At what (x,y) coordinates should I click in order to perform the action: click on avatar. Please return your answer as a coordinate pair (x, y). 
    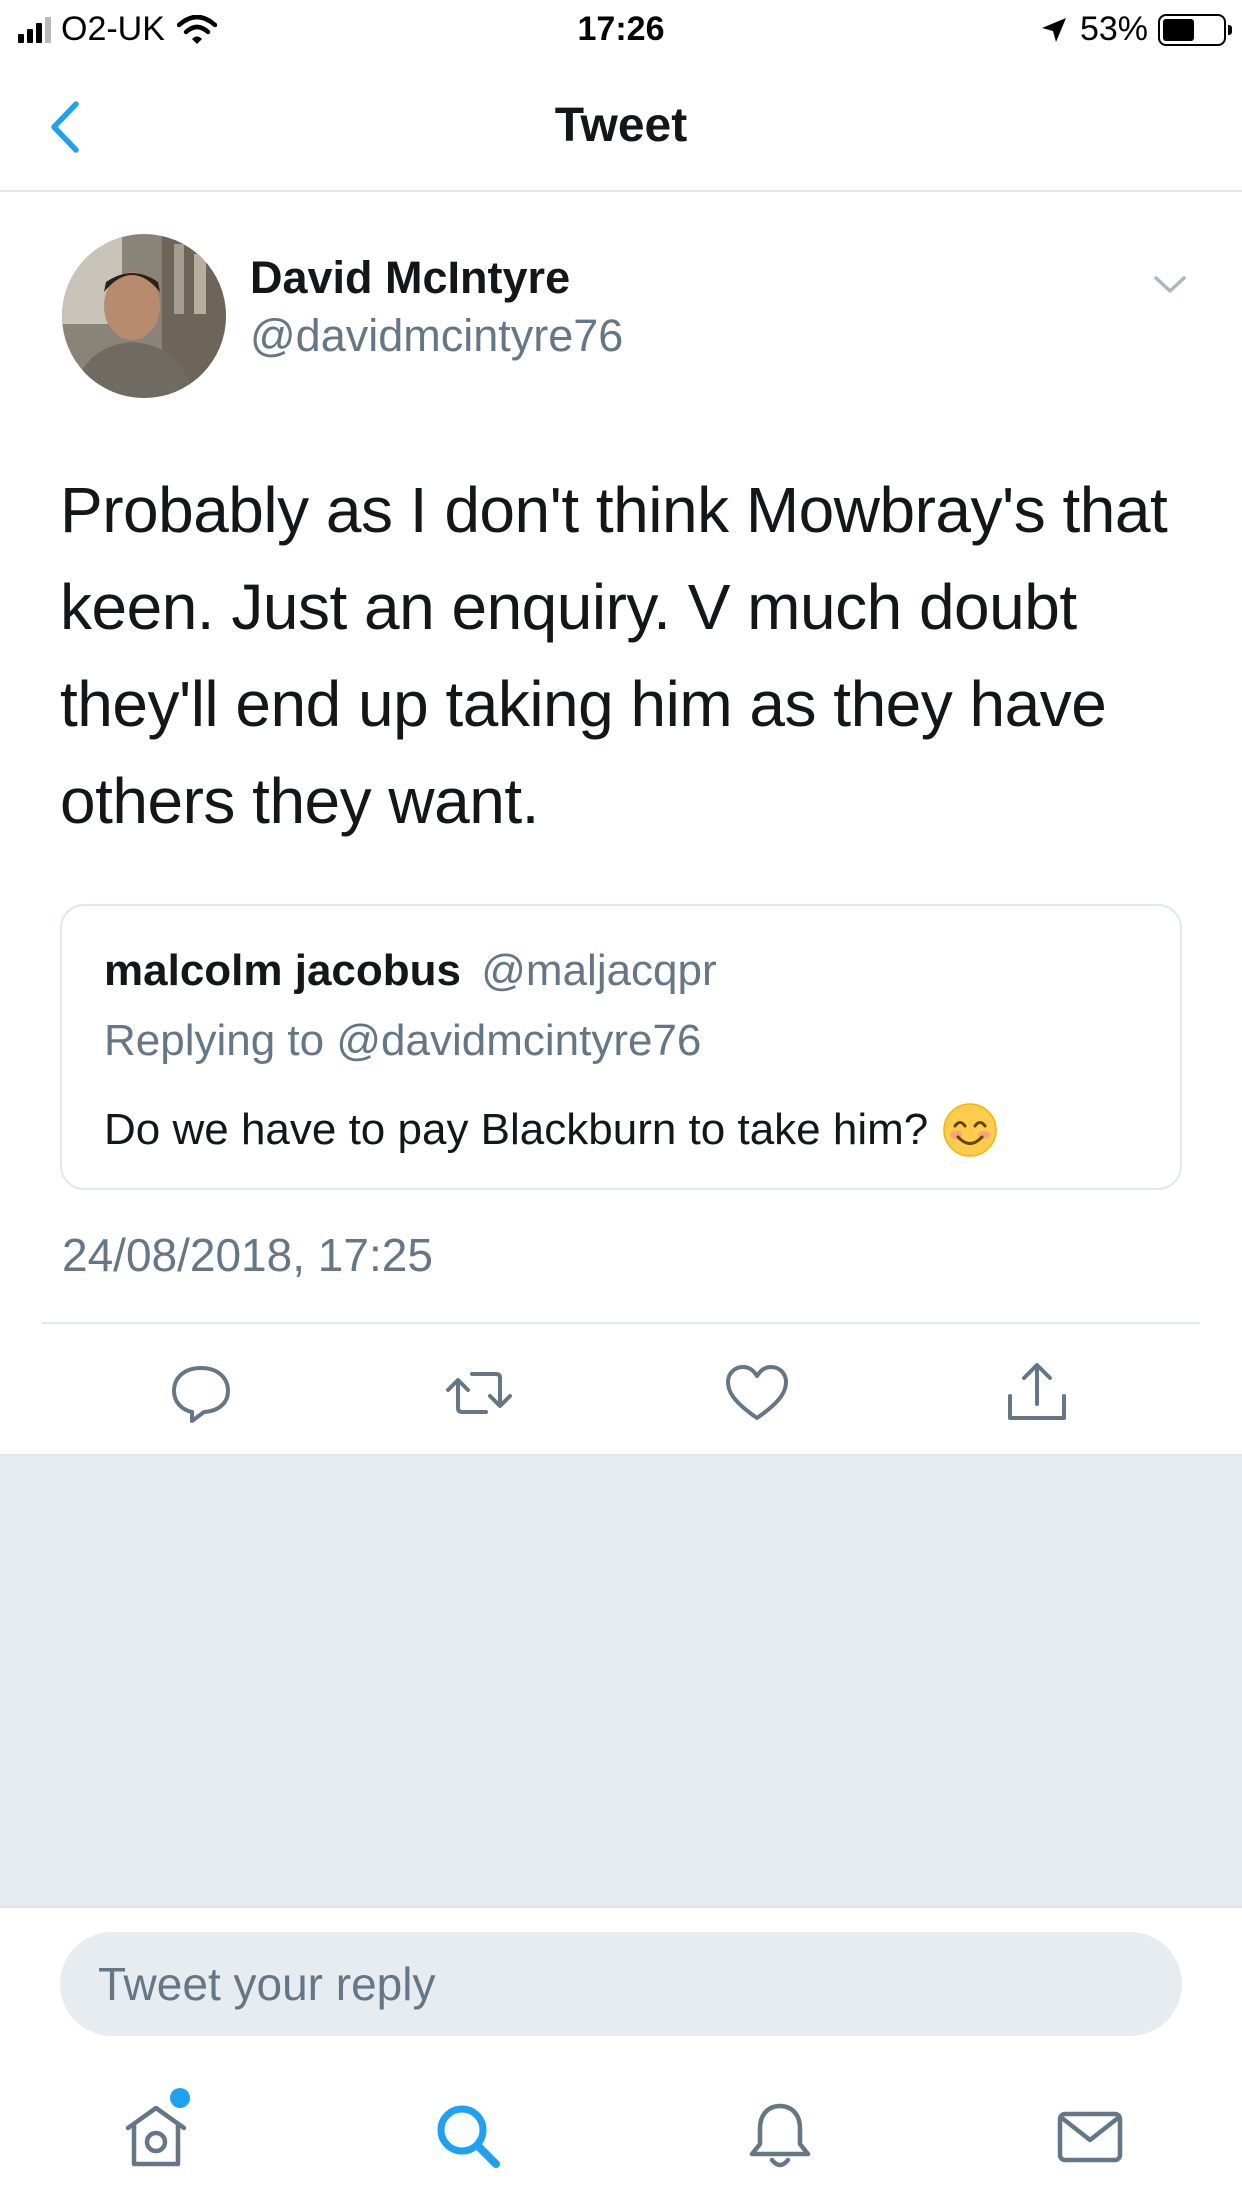
    Looking at the image, I should click on (144, 316).